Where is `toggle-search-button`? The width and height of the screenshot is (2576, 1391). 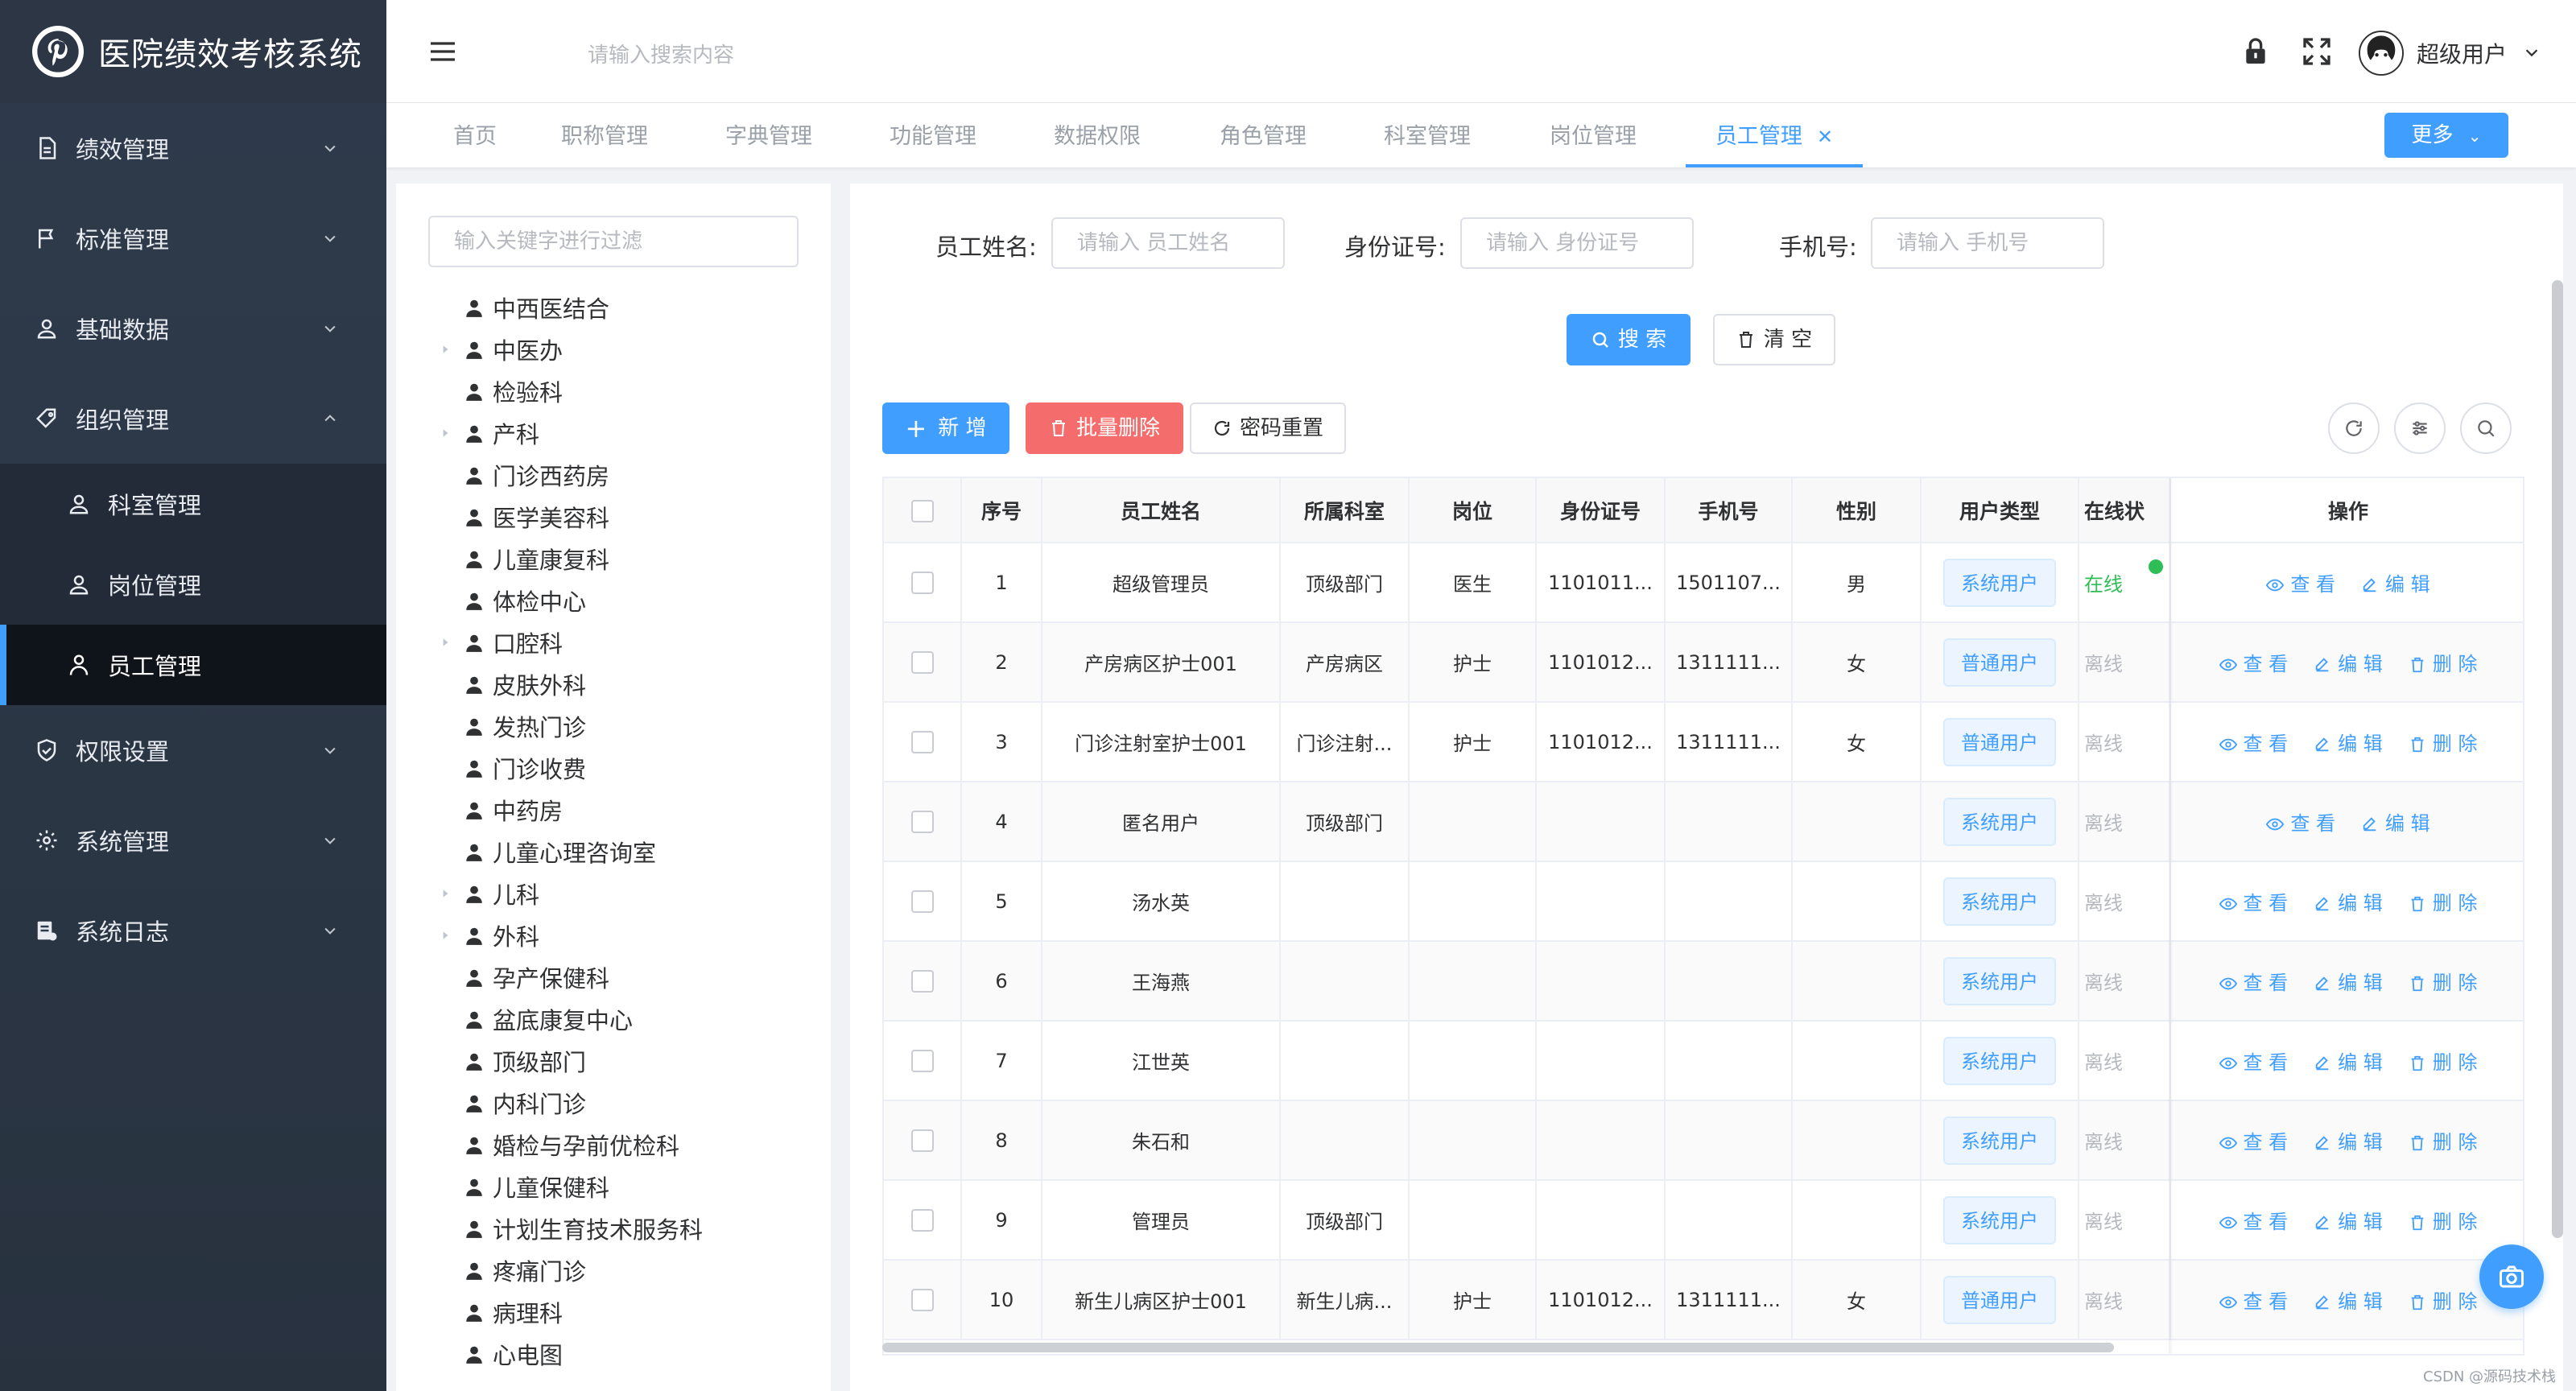 toggle-search-button is located at coordinates (2486, 428).